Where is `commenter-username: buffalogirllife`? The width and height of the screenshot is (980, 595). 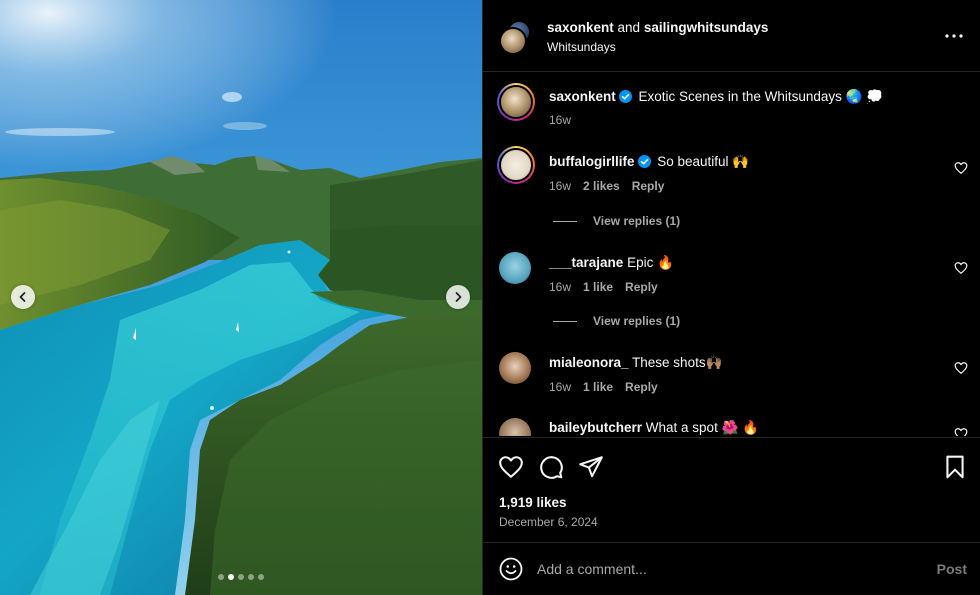
commenter-username: buffalogirllife is located at coordinates (592, 161).